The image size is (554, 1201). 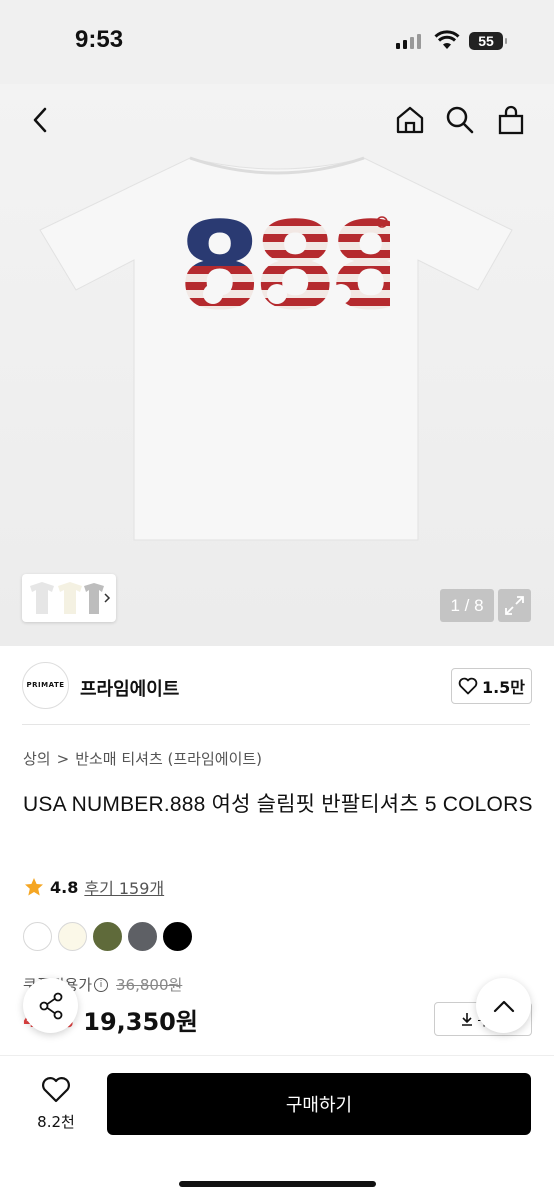 I want to click on rating-row: 4.8 후기 159개, so click(x=94, y=887).